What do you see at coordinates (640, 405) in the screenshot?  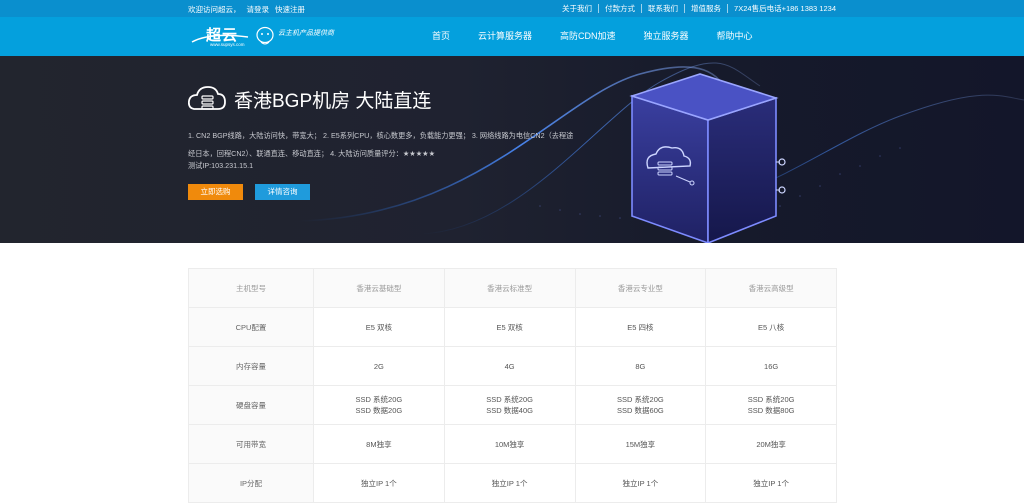 I see `table-cell: SSD 系统20G SSD 数据60G` at bounding box center [640, 405].